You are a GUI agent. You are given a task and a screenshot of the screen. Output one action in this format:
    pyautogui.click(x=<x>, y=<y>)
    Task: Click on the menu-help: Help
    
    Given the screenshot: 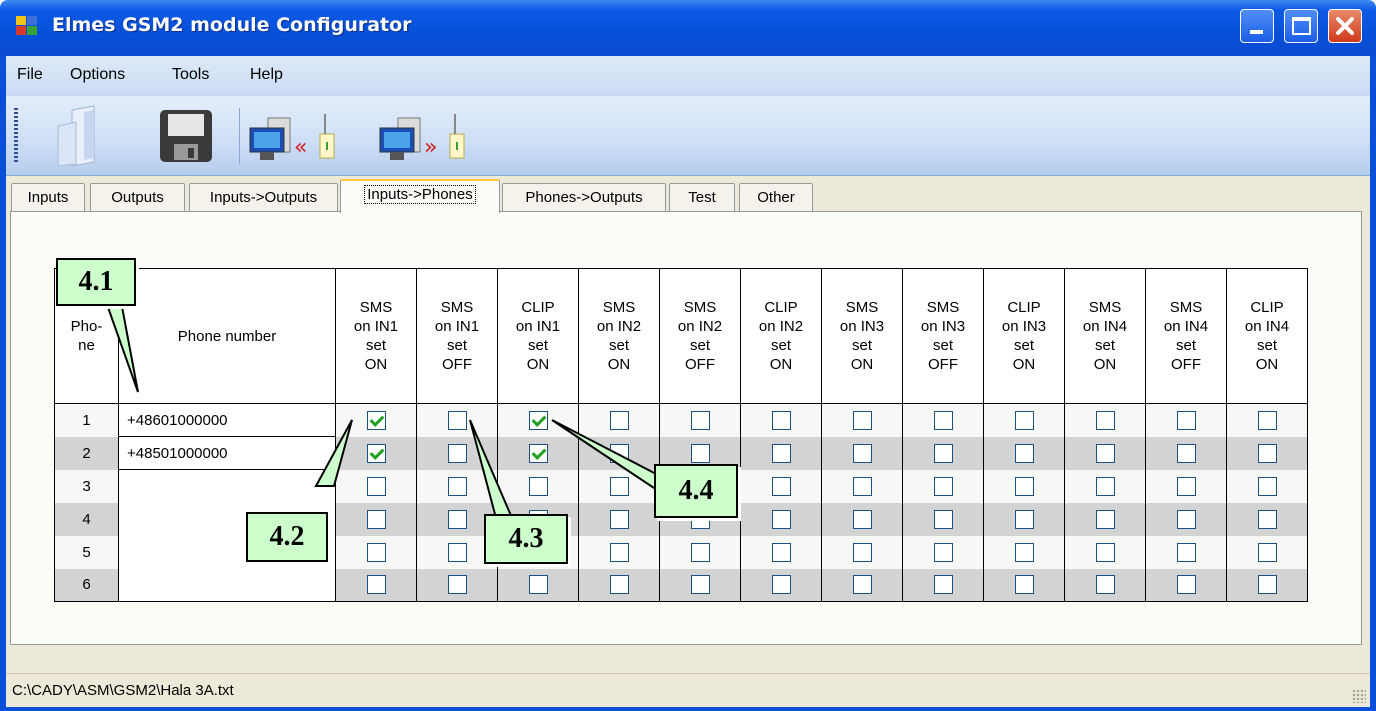 What is the action you would take?
    pyautogui.click(x=266, y=75)
    